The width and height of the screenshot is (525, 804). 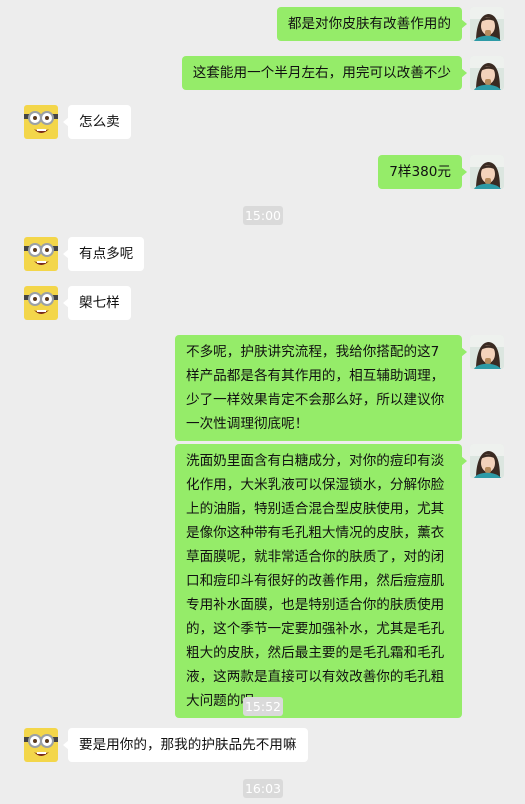 What do you see at coordinates (372, 24) in the screenshot?
I see `message-bubble-sent: 都是对你皮肤有改善作用的` at bounding box center [372, 24].